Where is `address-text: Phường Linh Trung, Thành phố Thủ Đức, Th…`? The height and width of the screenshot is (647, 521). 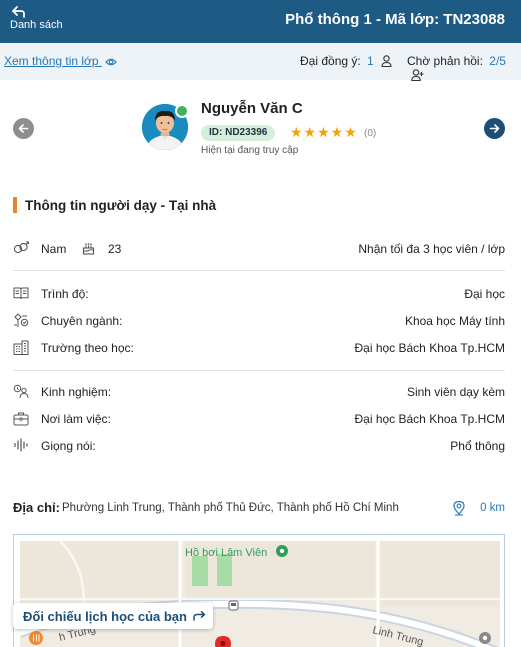
address-text: Phường Linh Trung, Thành phố Thủ Đức, Th… is located at coordinates (230, 508).